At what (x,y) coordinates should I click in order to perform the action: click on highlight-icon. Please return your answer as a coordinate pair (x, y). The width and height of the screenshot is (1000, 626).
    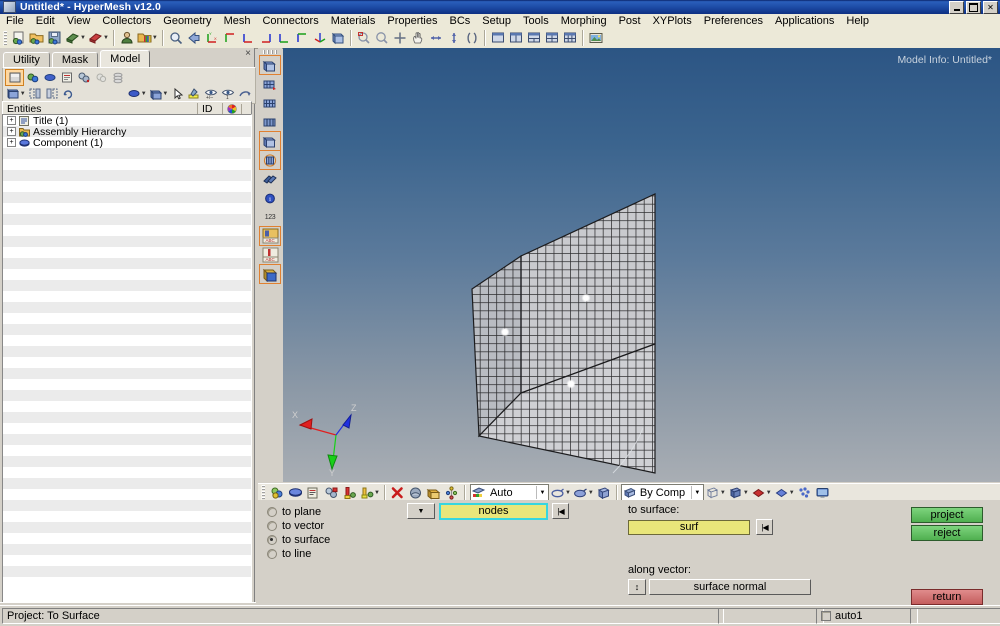
    Looking at the image, I should click on (194, 93).